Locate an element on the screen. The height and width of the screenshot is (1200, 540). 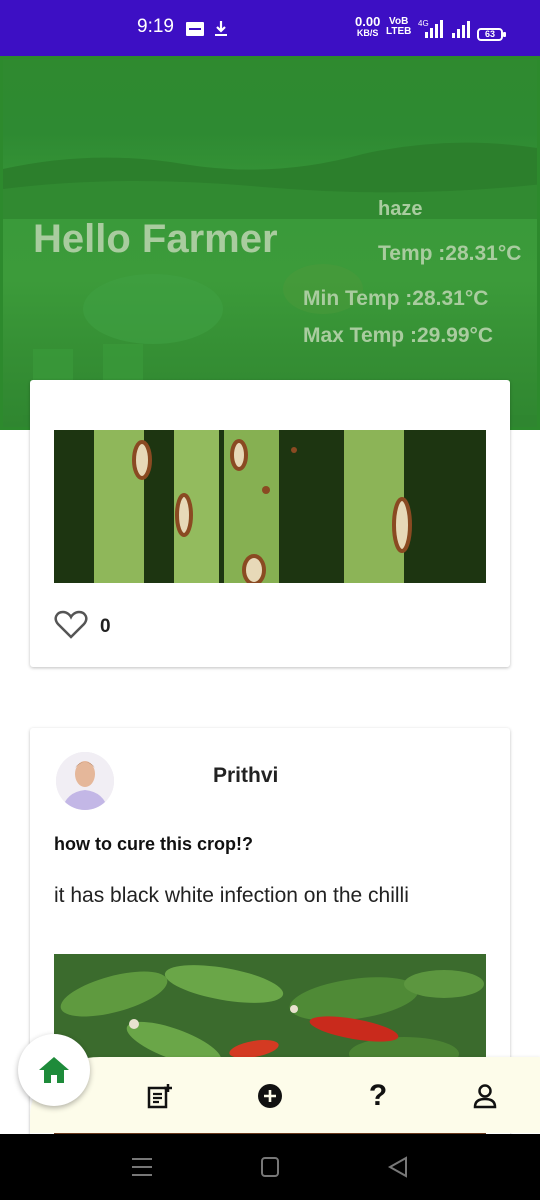
status-time: 9:19 is located at coordinates (155, 26).